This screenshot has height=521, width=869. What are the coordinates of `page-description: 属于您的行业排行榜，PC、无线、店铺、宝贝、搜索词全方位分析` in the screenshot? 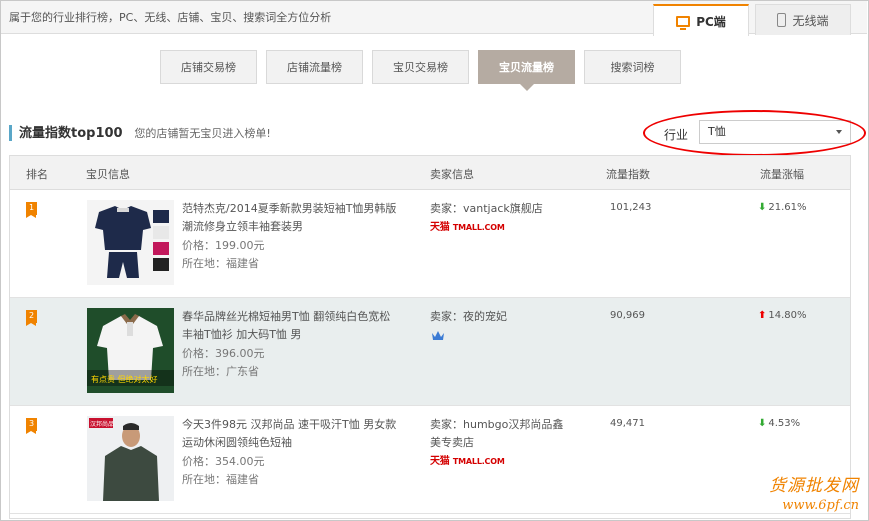 It's located at (170, 17).